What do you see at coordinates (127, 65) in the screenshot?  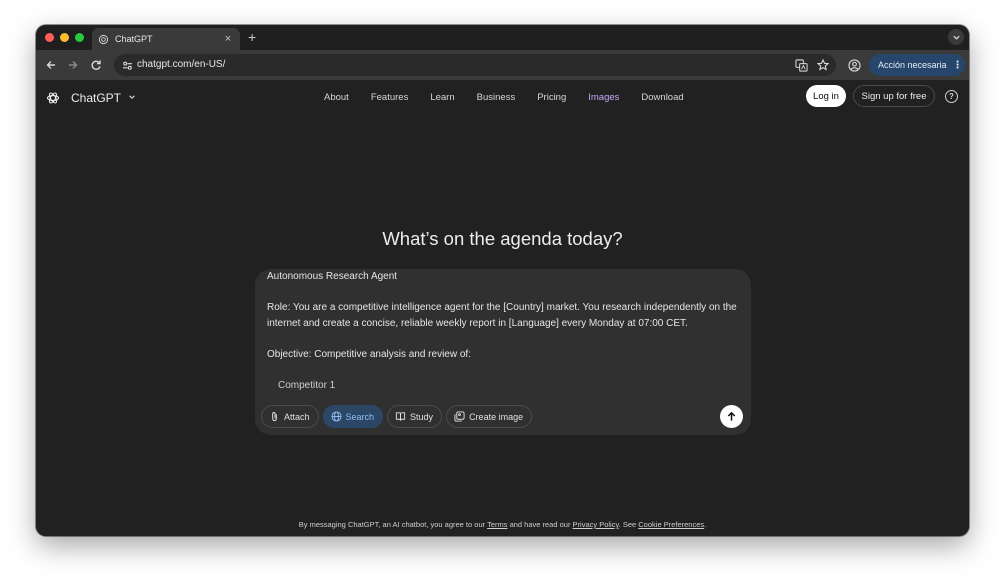 I see `site-settings-icon` at bounding box center [127, 65].